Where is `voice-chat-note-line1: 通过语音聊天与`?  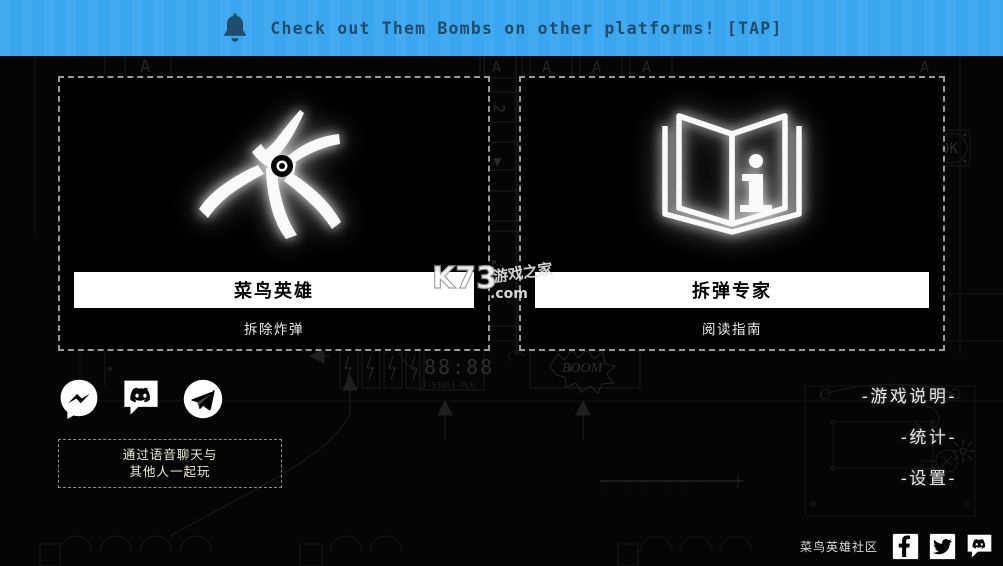 voice-chat-note-line1: 通过语音聊天与 is located at coordinates (170, 454).